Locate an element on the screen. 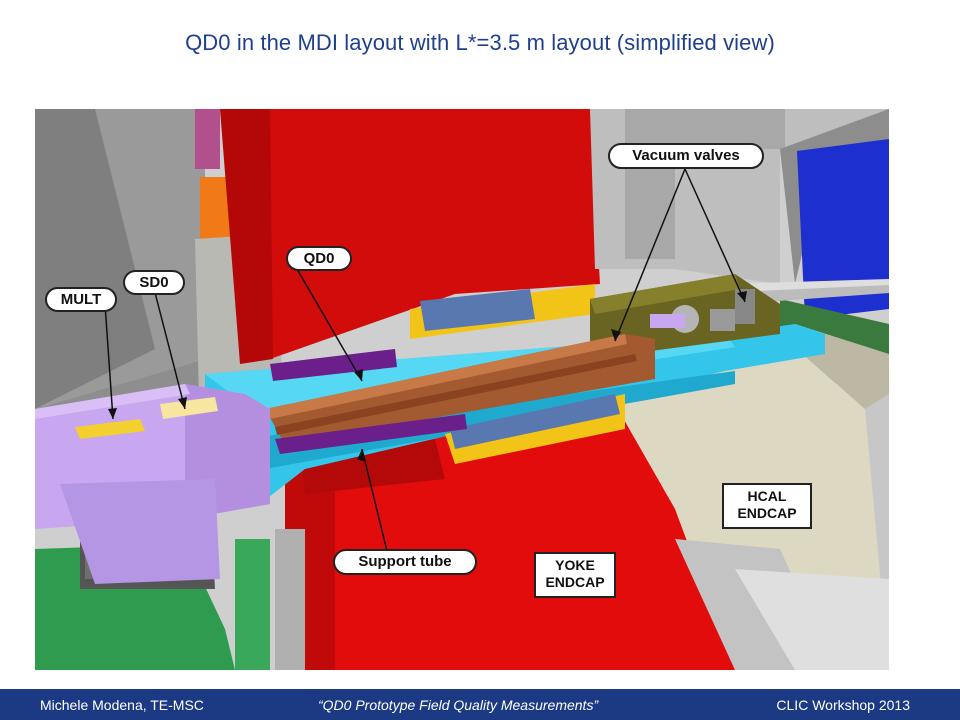  pink-strip is located at coordinates (207, 139).